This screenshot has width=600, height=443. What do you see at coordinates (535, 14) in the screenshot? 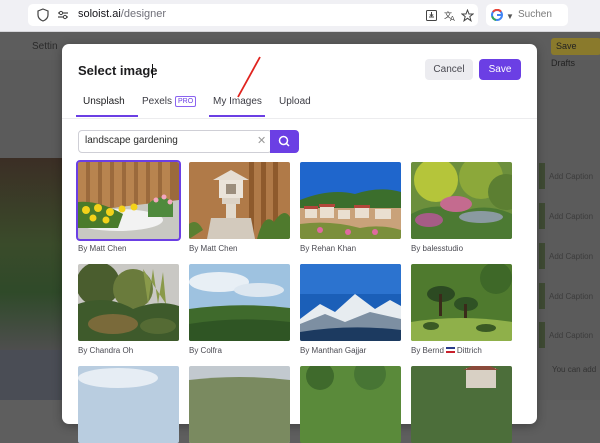
I see `browser-search-placeholder: Suchen` at bounding box center [535, 14].